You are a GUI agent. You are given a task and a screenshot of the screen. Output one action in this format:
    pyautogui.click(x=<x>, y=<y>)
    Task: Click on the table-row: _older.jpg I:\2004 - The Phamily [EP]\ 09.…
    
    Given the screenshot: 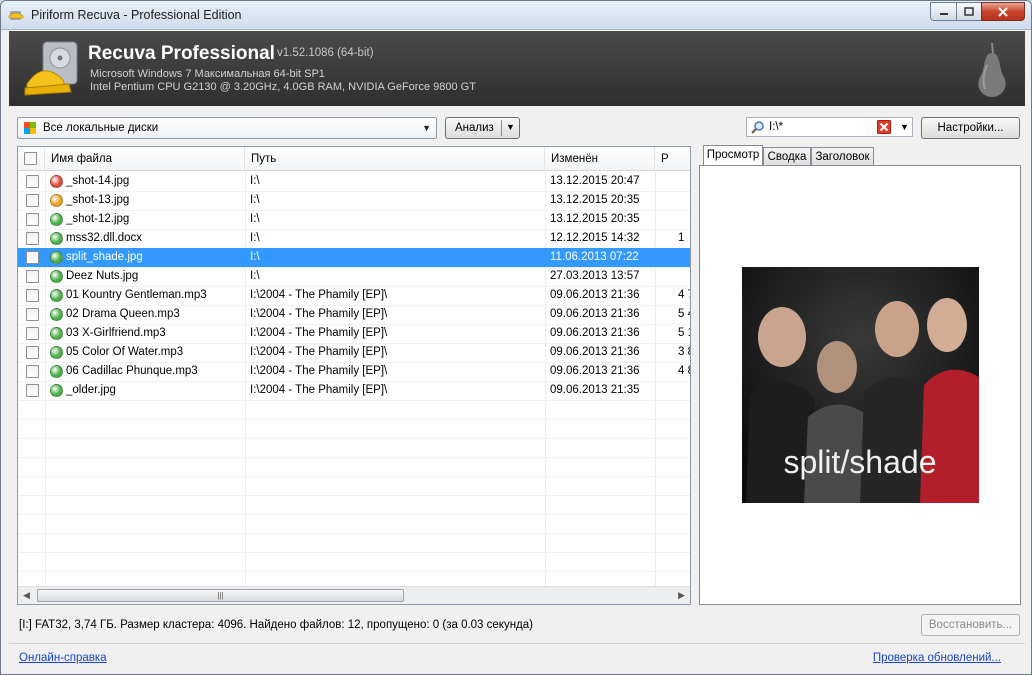 What is the action you would take?
    pyautogui.click(x=354, y=390)
    